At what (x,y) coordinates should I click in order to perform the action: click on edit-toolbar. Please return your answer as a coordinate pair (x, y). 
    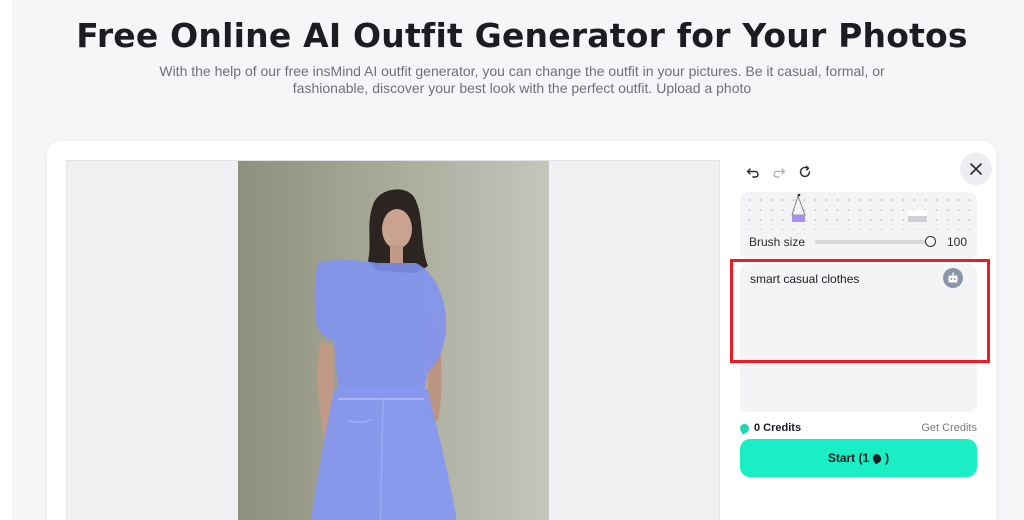
    Looking at the image, I should click on (779, 172).